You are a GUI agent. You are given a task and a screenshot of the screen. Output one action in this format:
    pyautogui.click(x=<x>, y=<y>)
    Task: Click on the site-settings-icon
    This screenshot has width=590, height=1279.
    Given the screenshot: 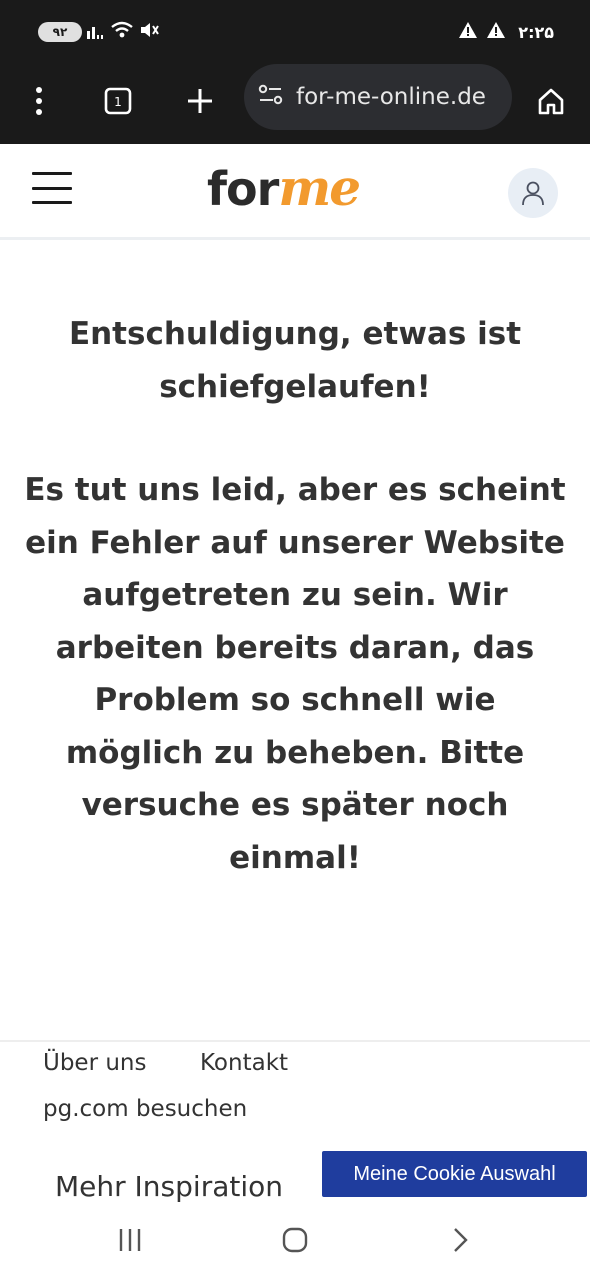 What is the action you would take?
    pyautogui.click(x=271, y=97)
    